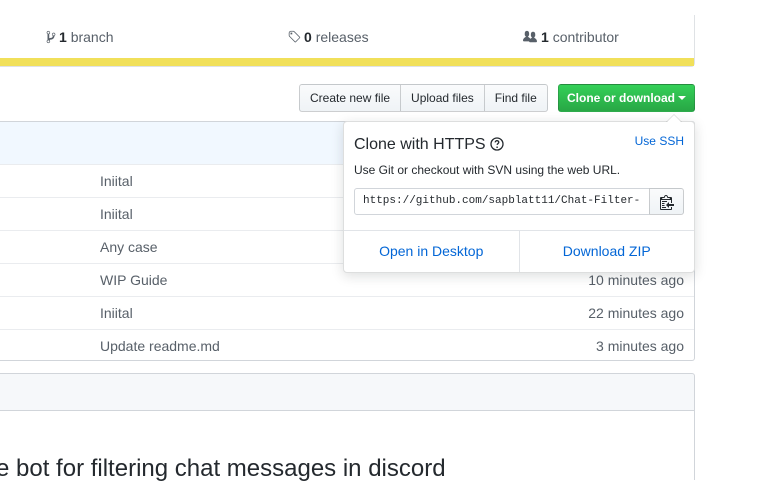 This screenshot has width=762, height=483. Describe the element at coordinates (621, 98) in the screenshot. I see `clone-or-download-label: Clone or download` at that location.